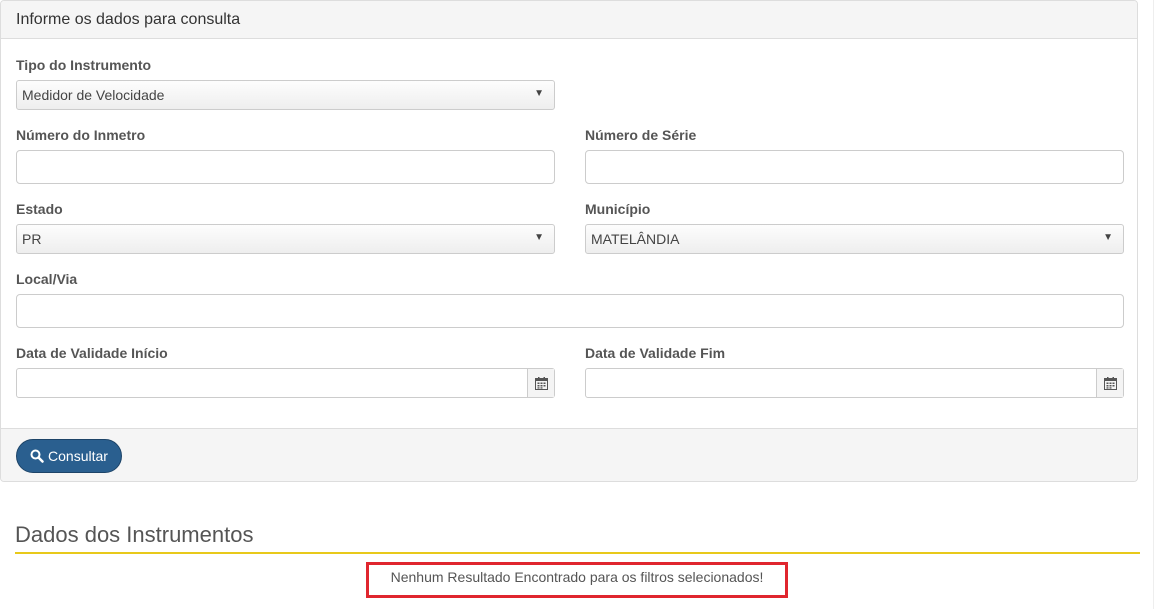  I want to click on municipio-value: MATELÂNDIA, so click(635, 239).